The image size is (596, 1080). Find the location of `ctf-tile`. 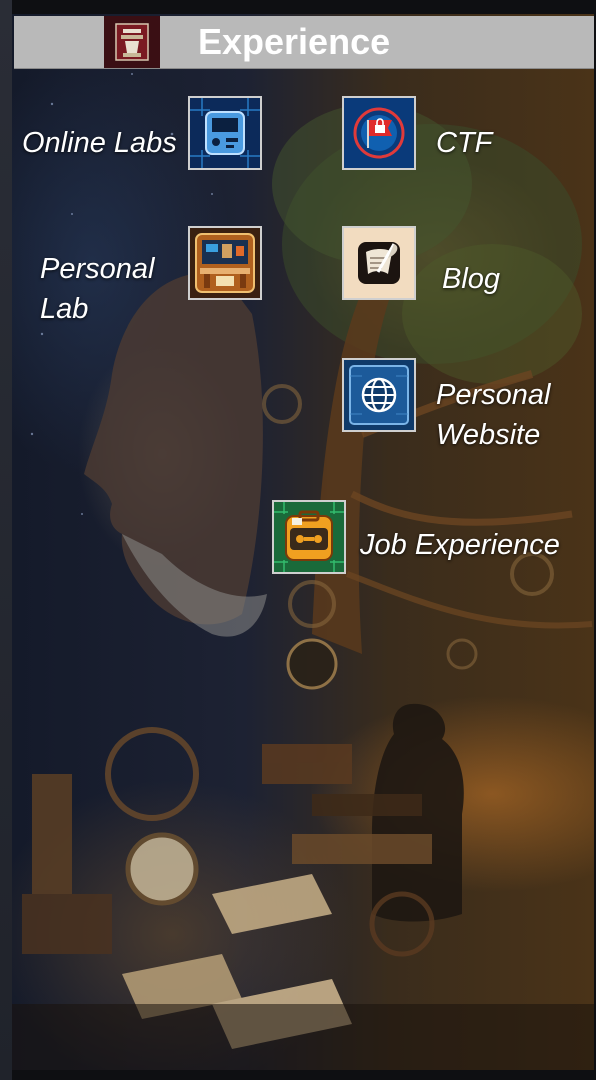

ctf-tile is located at coordinates (379, 133).